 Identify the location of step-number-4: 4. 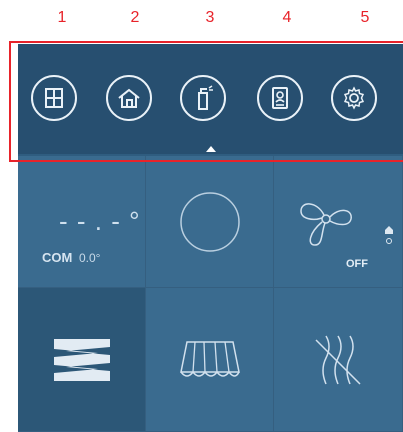
(287, 17).